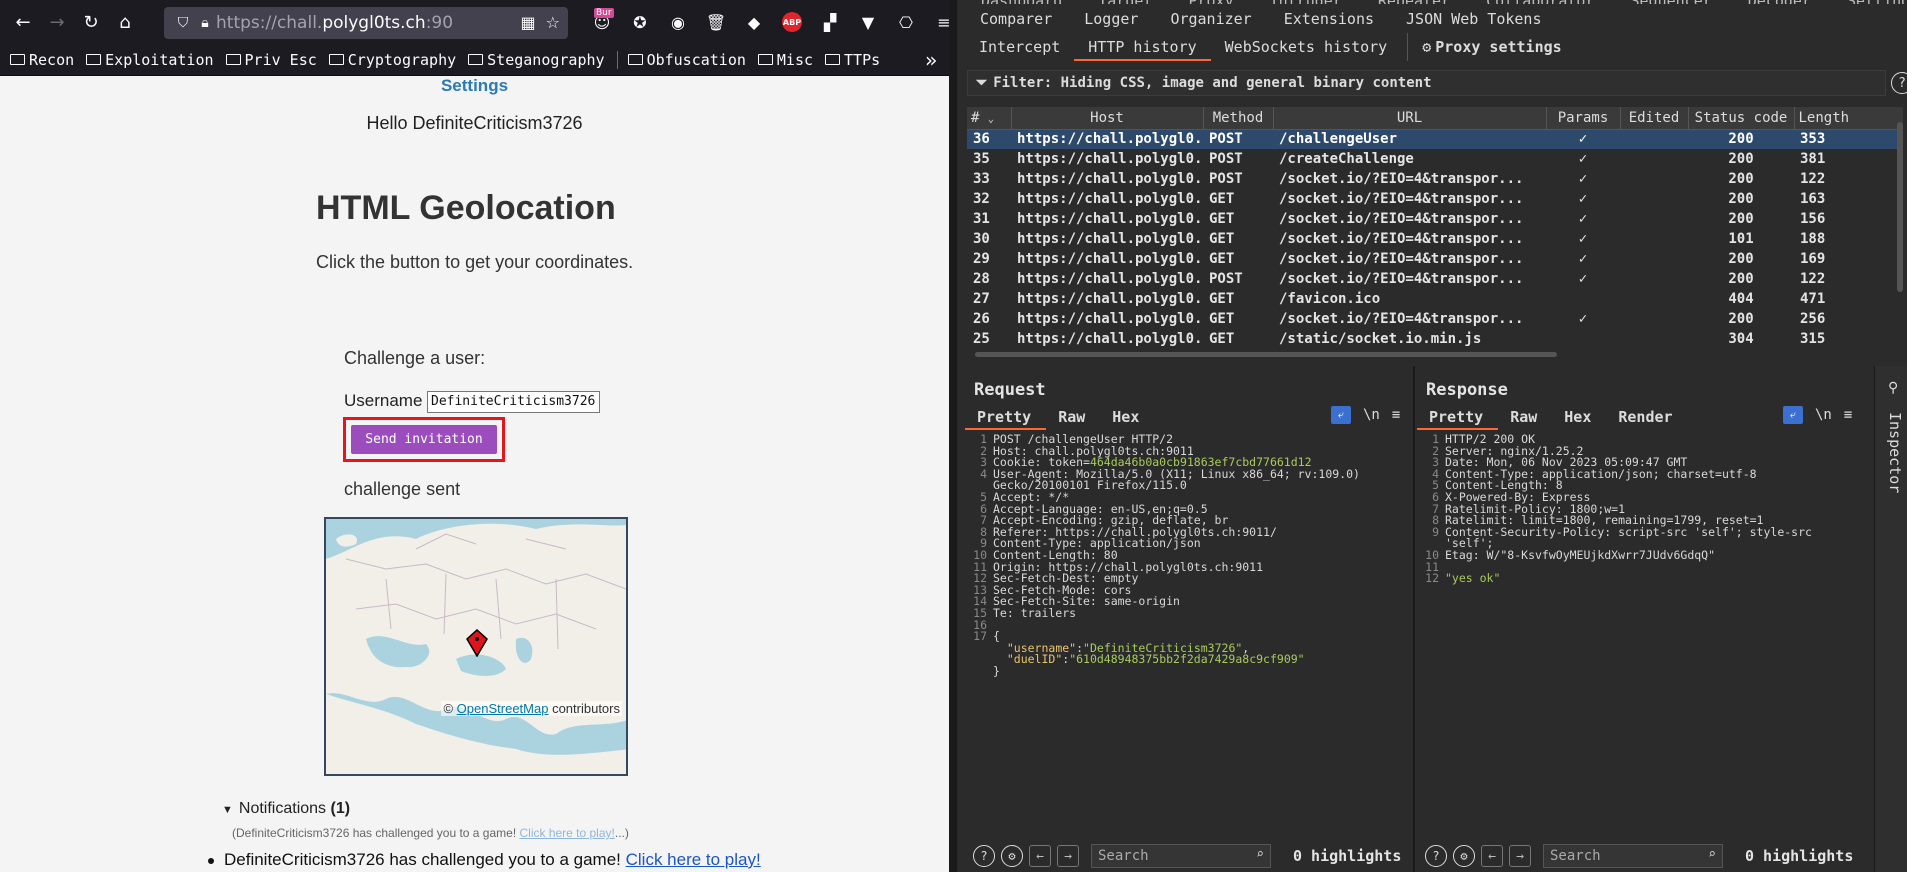 This screenshot has width=1907, height=872. What do you see at coordinates (981, 179) in the screenshot?
I see `cell-number: 33` at bounding box center [981, 179].